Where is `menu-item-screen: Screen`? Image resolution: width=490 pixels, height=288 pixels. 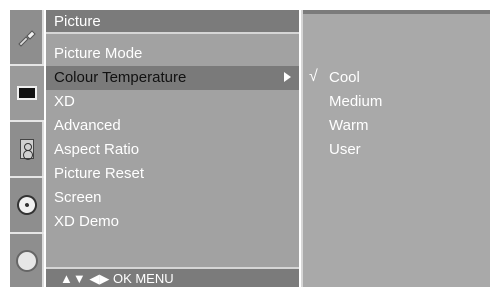 menu-item-screen: Screen is located at coordinates (172, 198).